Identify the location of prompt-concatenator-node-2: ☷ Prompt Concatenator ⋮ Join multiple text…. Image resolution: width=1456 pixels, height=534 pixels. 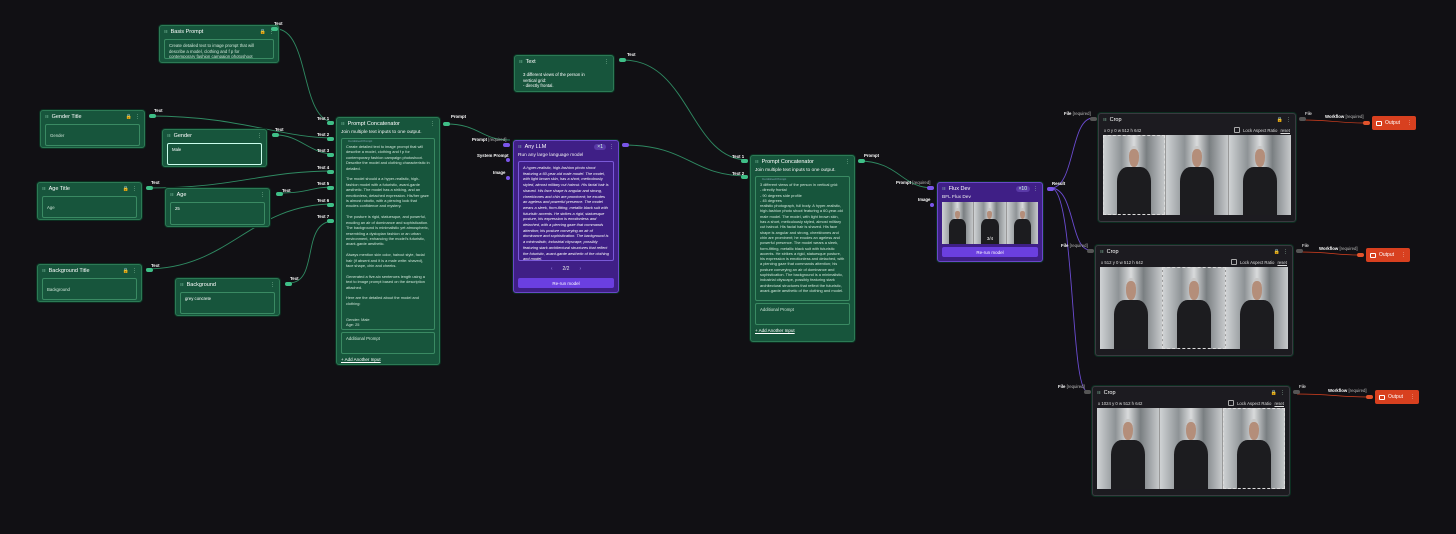
(802, 248).